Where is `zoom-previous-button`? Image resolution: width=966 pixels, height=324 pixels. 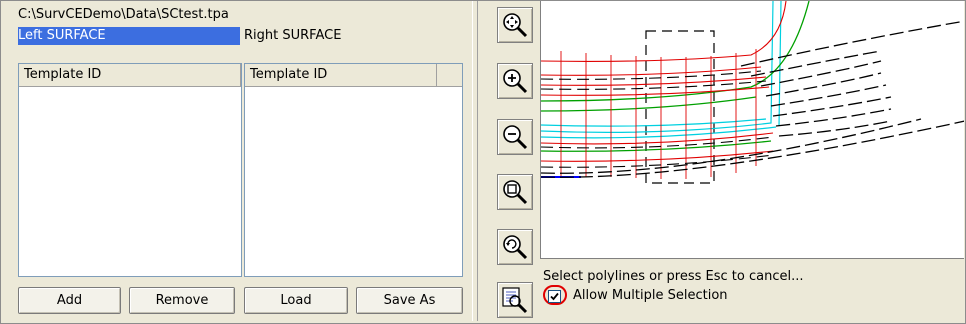 zoom-previous-button is located at coordinates (515, 247).